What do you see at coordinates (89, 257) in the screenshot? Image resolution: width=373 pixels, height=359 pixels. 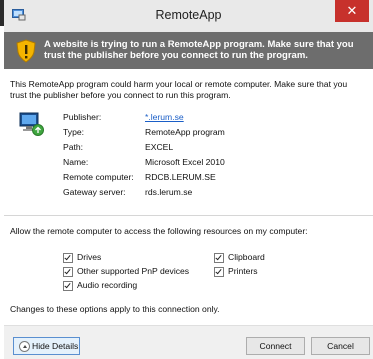 I see `checkbox-label: Drives` at bounding box center [89, 257].